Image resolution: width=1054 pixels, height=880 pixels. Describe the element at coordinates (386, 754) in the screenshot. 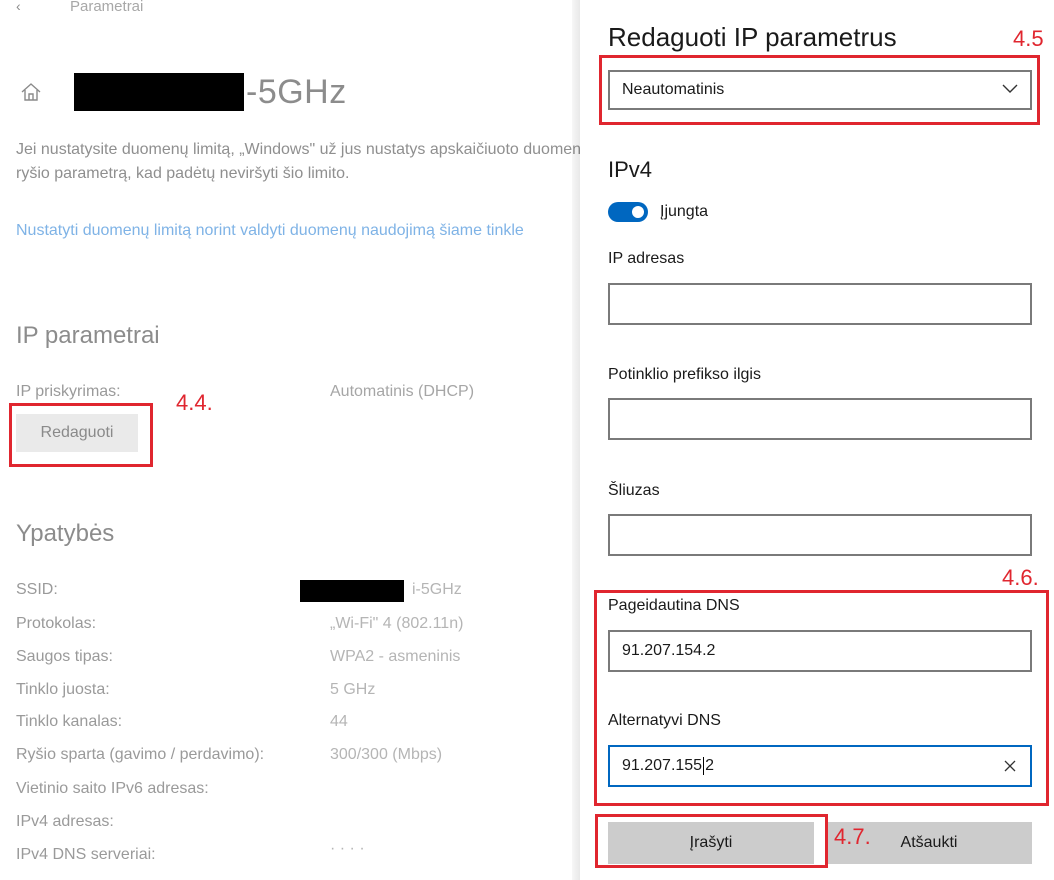

I see `prop-value-link-speed: 300/300 (Mbps)` at that location.